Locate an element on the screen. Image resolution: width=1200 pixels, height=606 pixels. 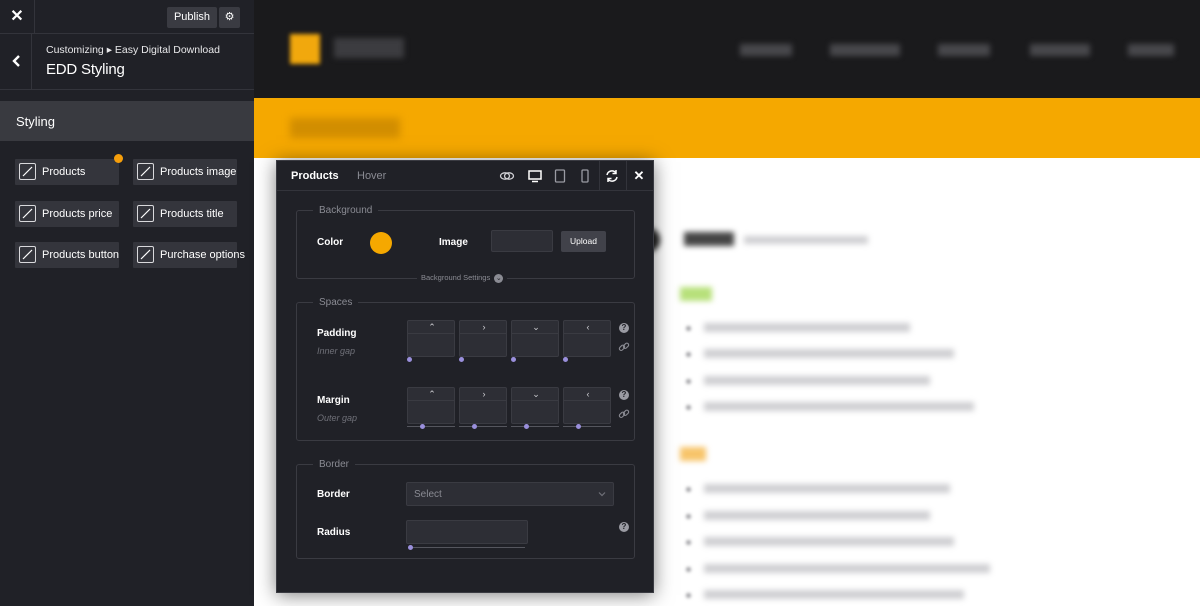
padding-right-slider is located at coordinates (461, 359).